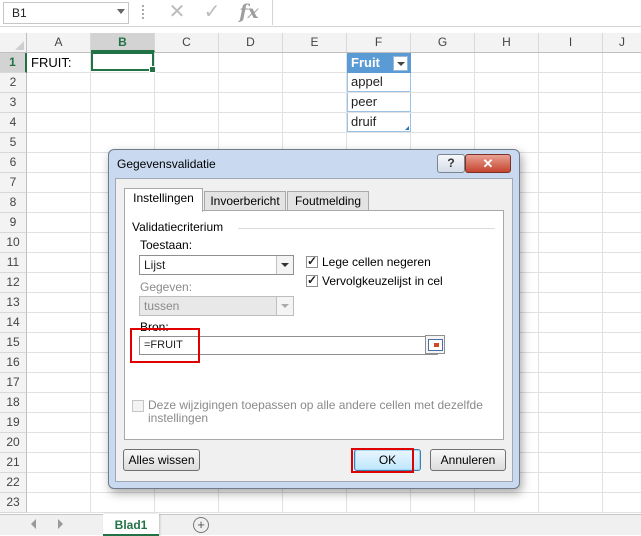 This screenshot has height=536, width=641. What do you see at coordinates (251, 42) in the screenshot?
I see `column-header-d: D` at bounding box center [251, 42].